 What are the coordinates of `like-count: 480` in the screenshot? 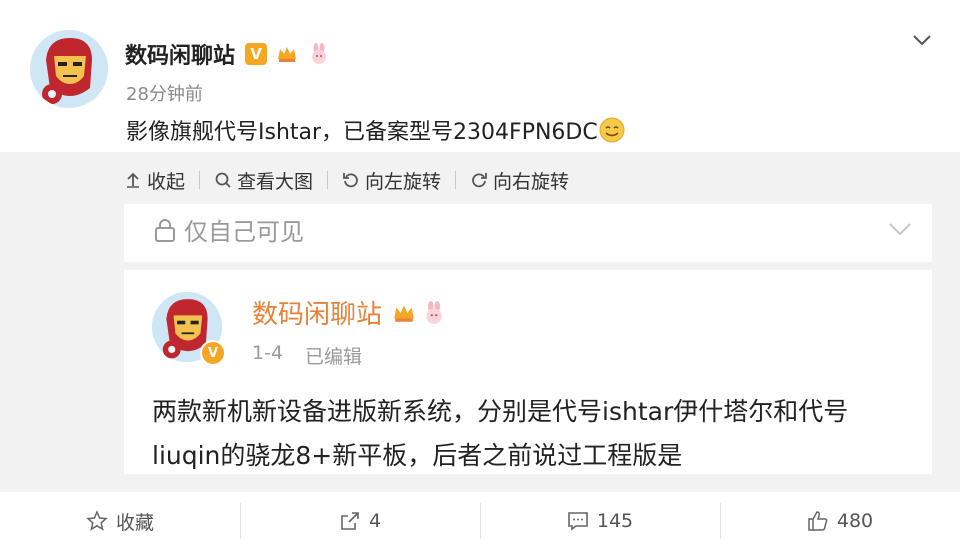 It's located at (855, 521).